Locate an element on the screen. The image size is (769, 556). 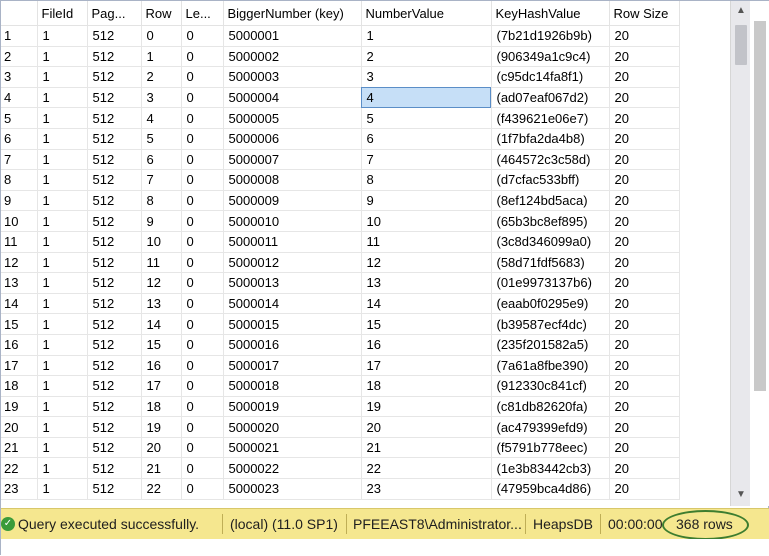
grid-cell: 5000023 is located at coordinates (292, 489).